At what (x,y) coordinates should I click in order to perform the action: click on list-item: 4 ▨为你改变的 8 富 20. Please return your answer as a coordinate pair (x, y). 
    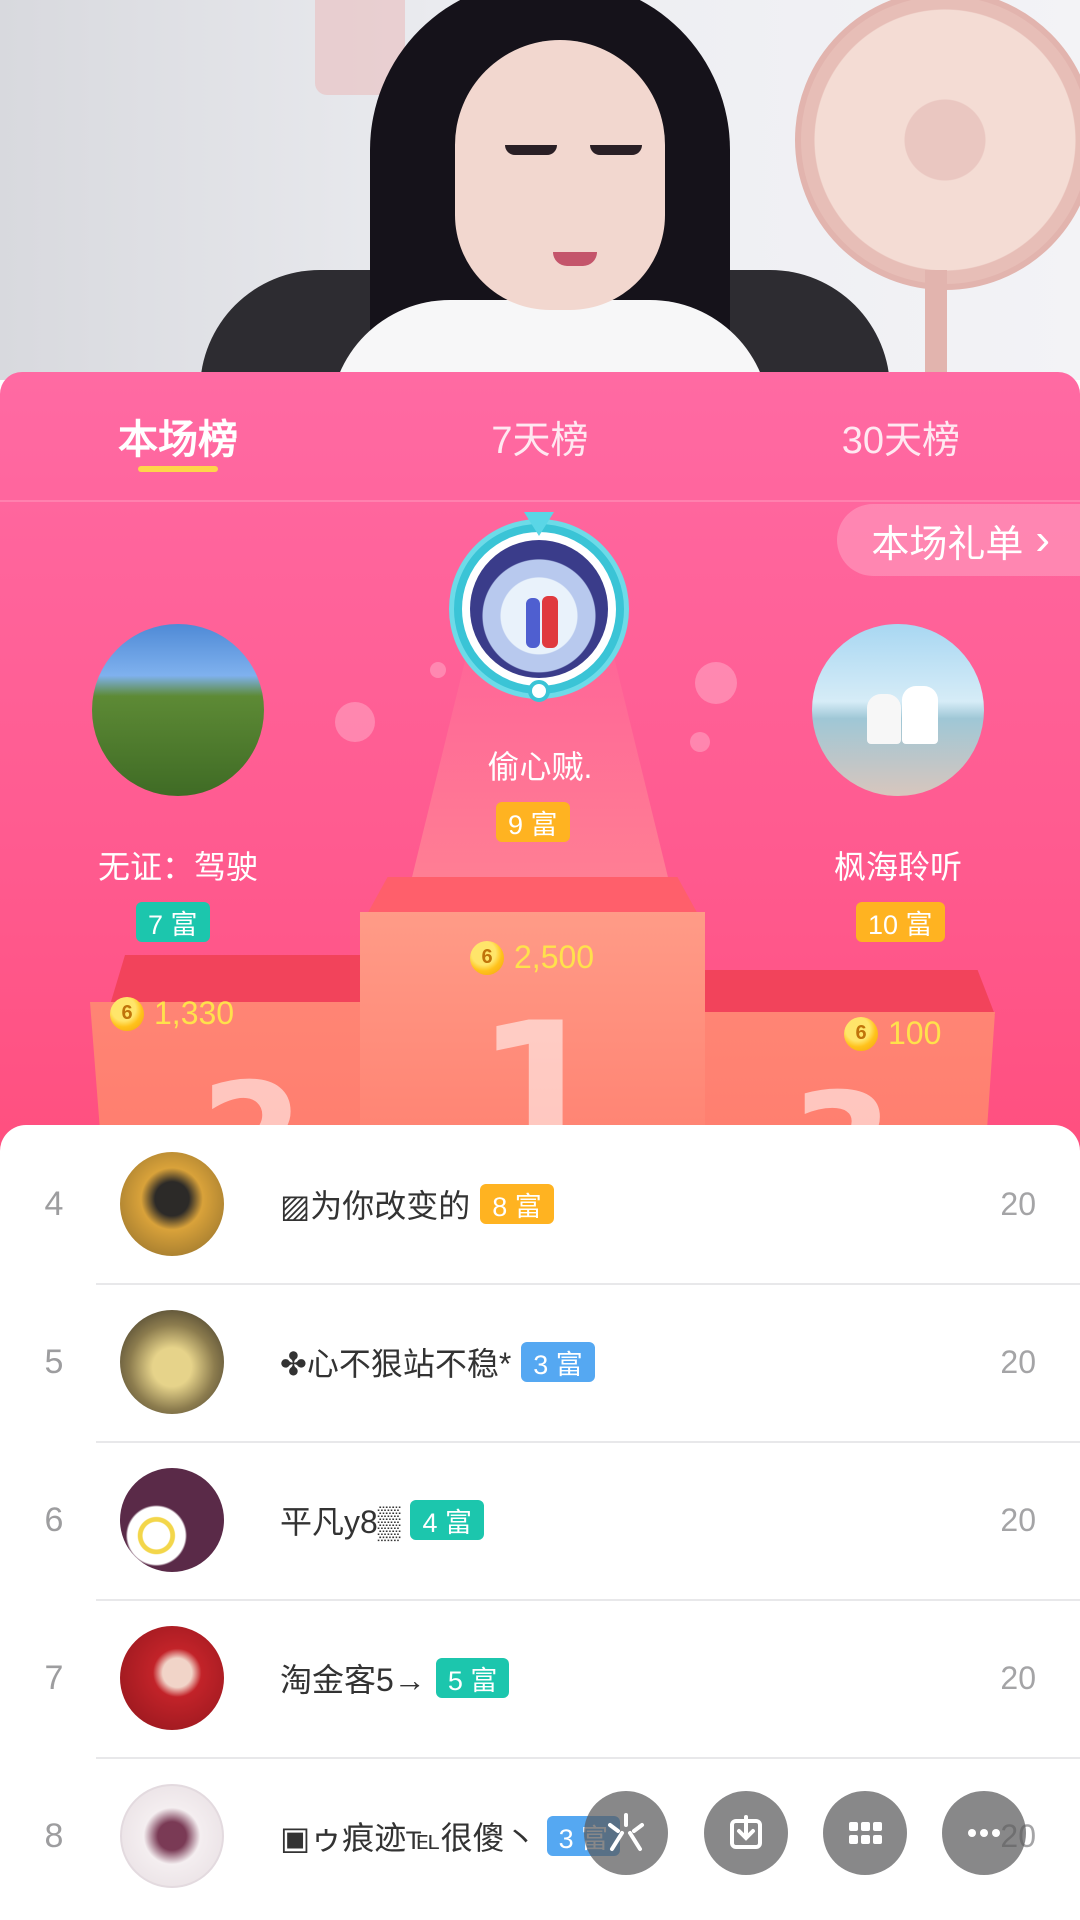
    Looking at the image, I should click on (540, 1204).